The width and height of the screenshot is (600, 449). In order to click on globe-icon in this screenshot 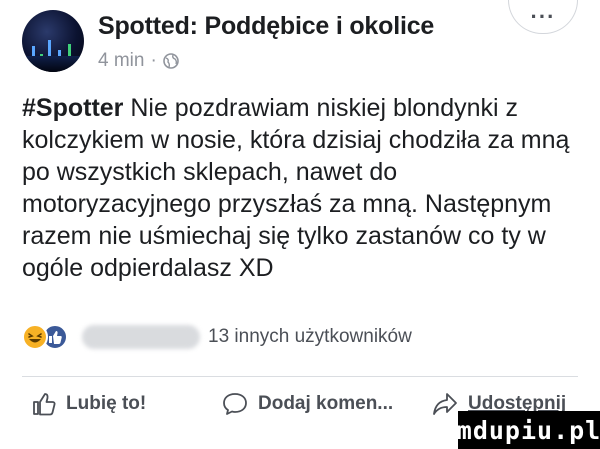, I will do `click(170, 61)`.